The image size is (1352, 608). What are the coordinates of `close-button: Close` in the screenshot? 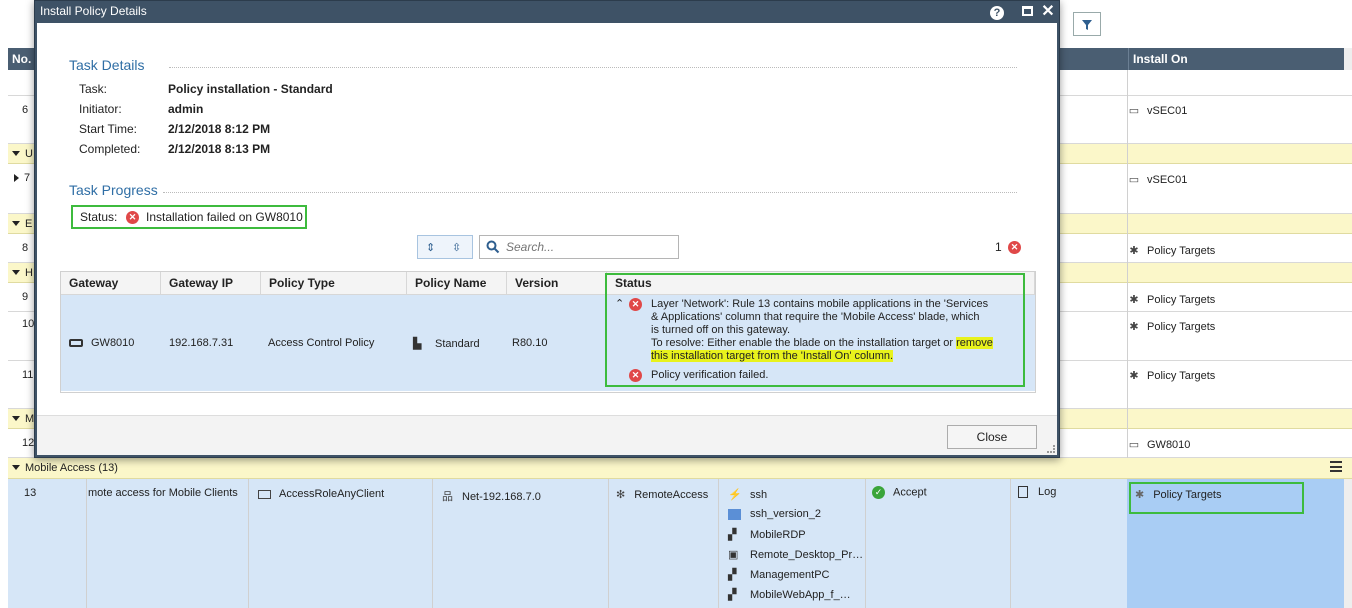 It's located at (992, 437).